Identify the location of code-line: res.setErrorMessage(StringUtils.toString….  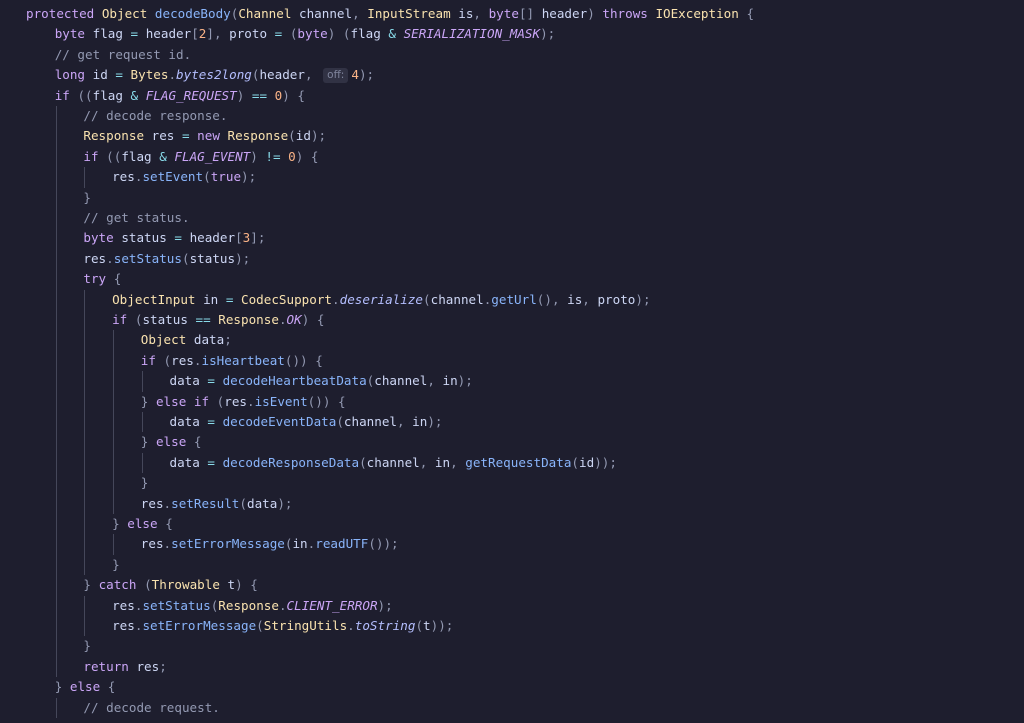
(282, 626).